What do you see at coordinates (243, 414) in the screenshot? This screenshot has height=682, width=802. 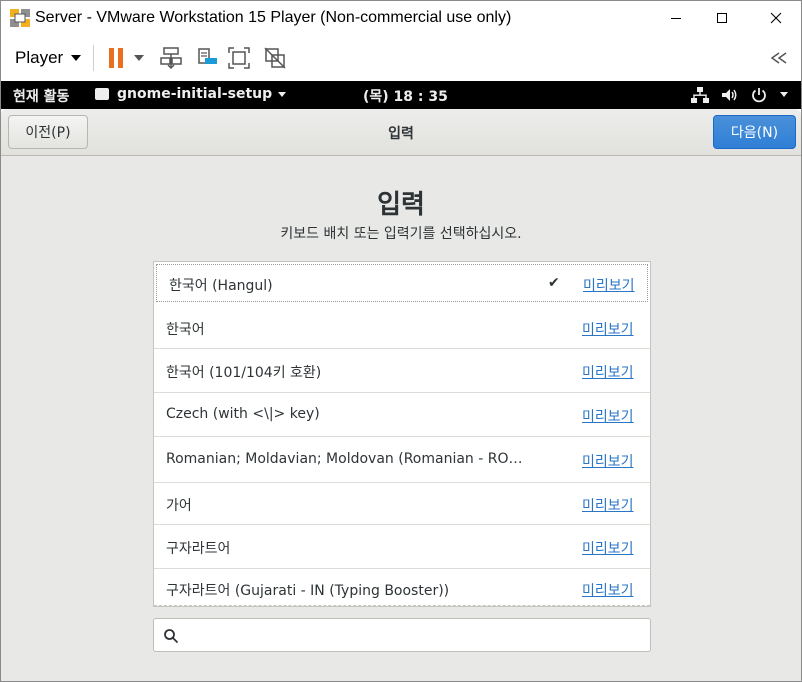 I see `layout-label: Czech (with <\|> key)` at bounding box center [243, 414].